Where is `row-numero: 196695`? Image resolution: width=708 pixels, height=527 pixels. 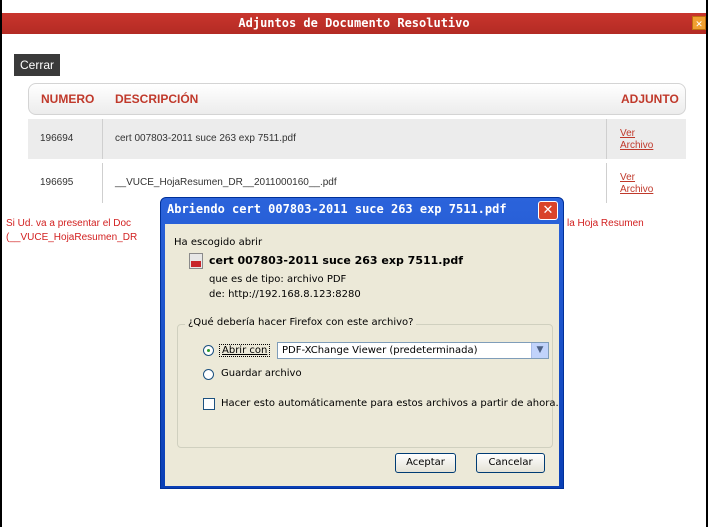
row-numero: 196695 is located at coordinates (57, 182).